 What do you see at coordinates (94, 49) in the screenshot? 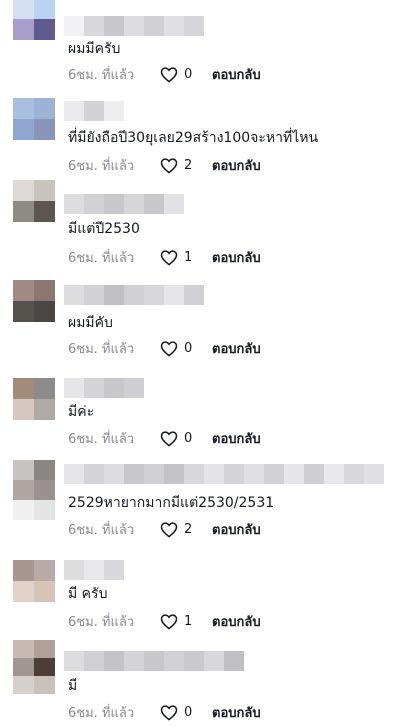
I see `comment-text: ผมมีครับ` at bounding box center [94, 49].